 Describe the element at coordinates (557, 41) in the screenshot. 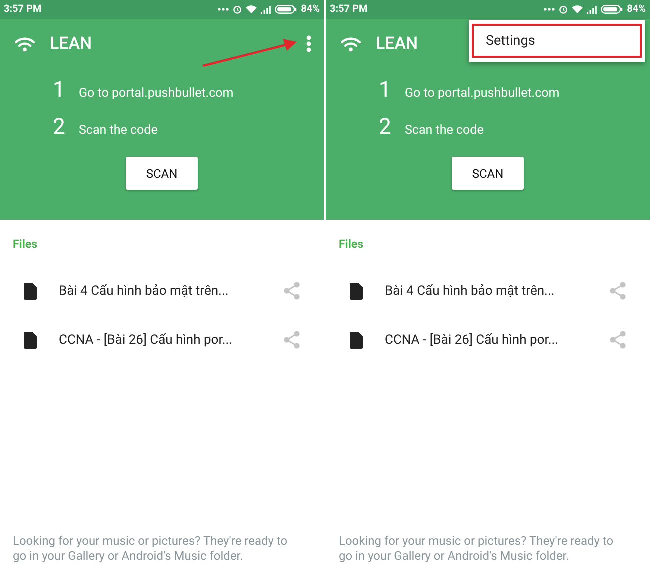

I see `menu-item: Settings` at that location.